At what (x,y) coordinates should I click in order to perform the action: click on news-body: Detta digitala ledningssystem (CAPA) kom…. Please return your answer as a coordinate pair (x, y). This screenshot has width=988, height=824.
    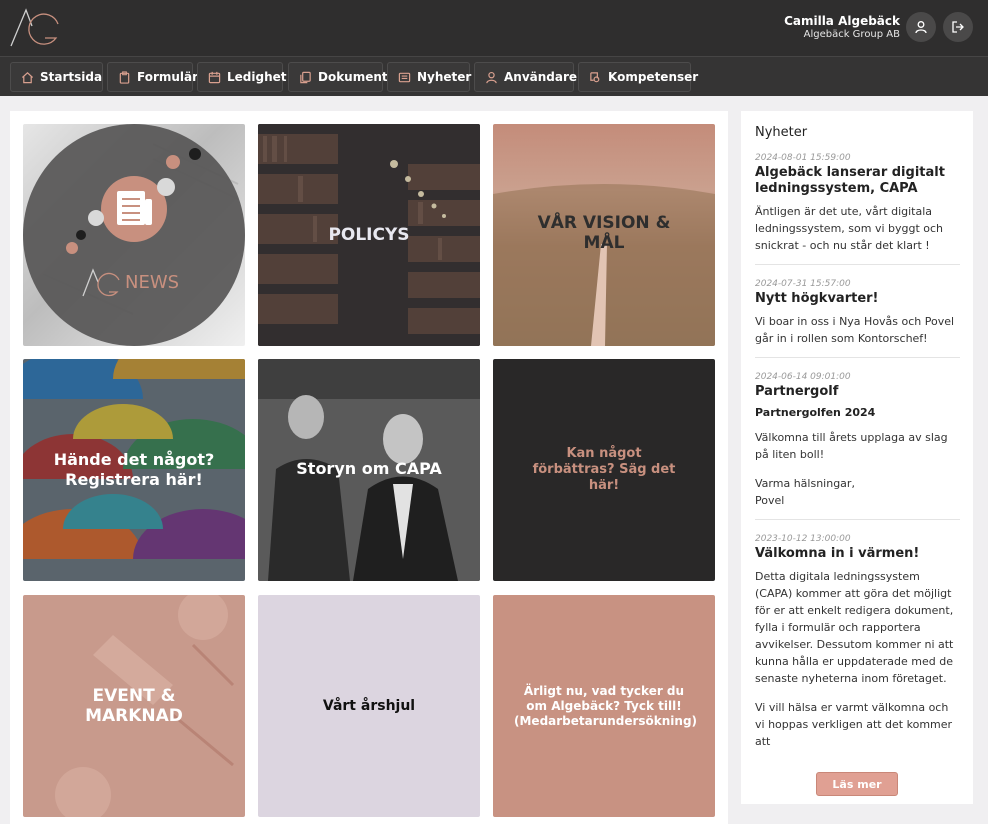
    Looking at the image, I should click on (857, 659).